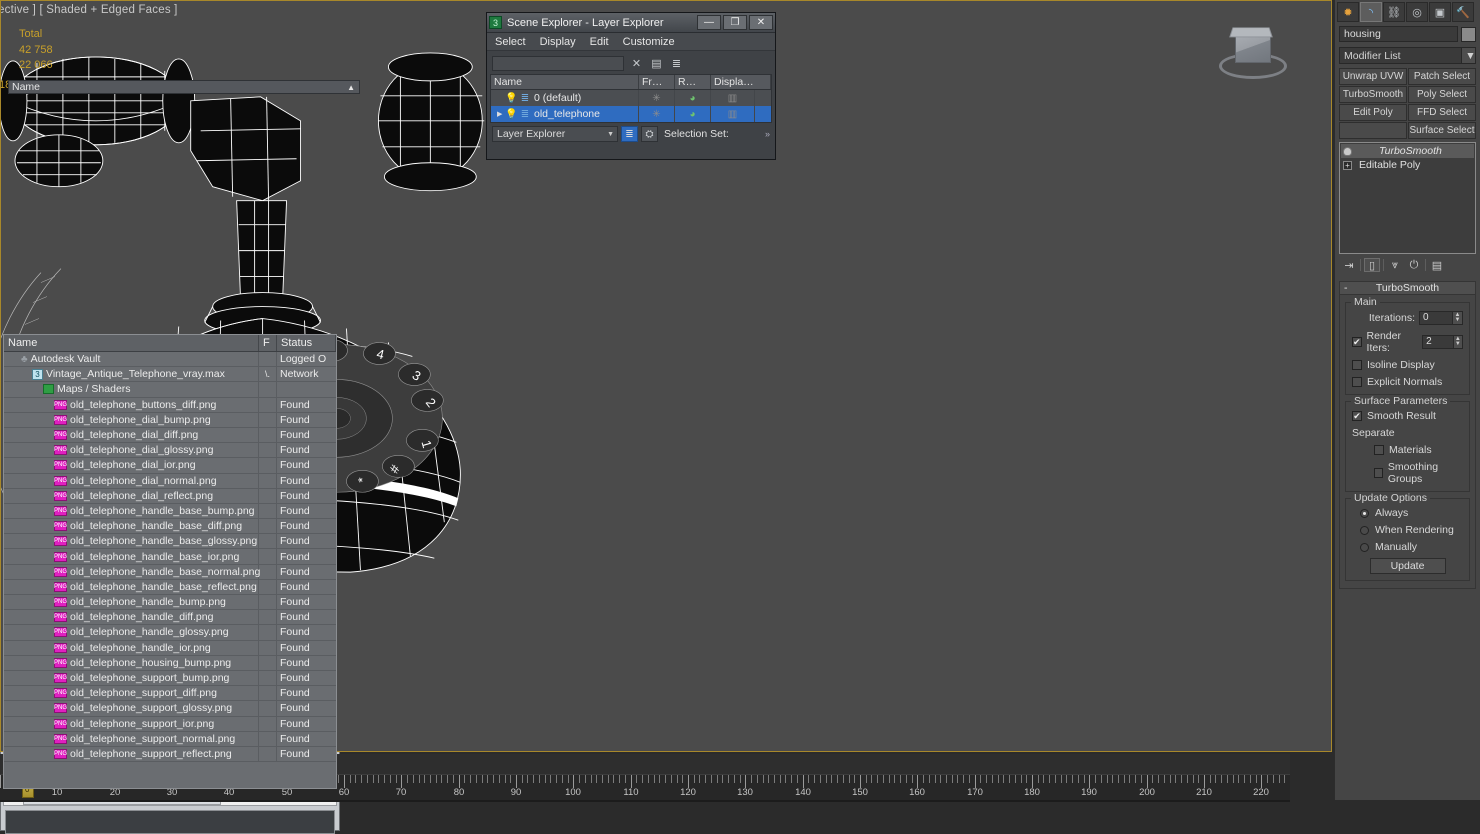  I want to click on smoothing-groups-checkbox, so click(1378, 473).